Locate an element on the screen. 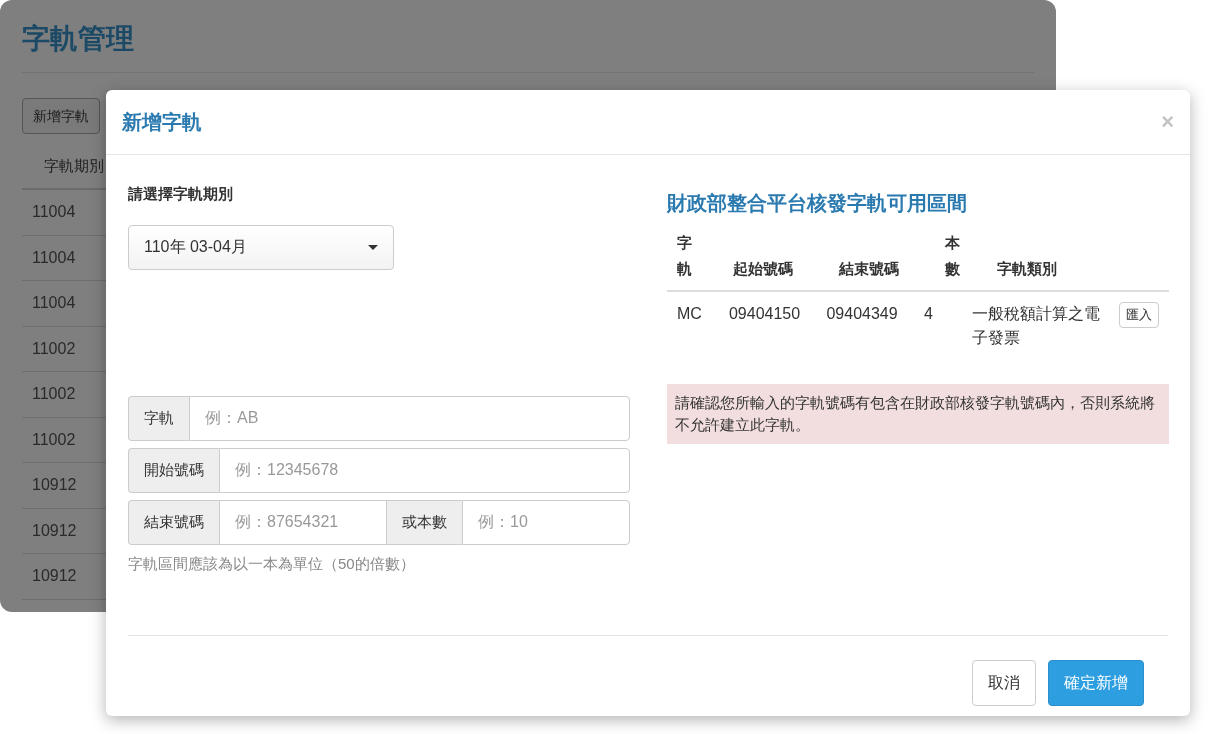  table-cell-text: MC is located at coordinates (690, 314).